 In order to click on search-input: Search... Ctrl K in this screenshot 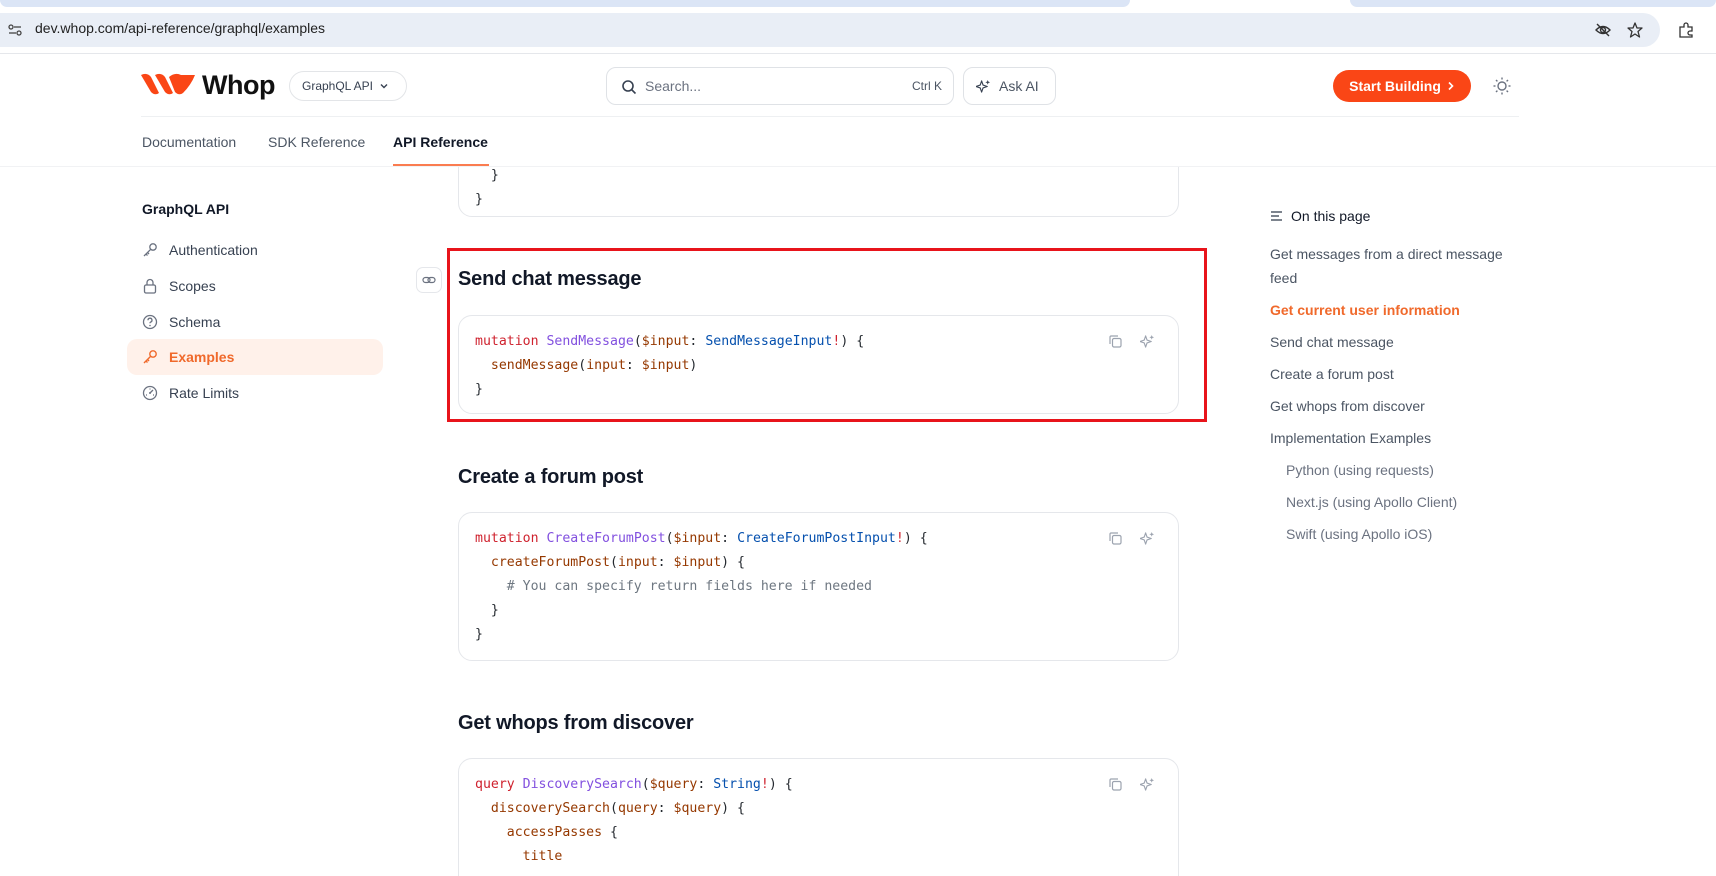, I will do `click(780, 86)`.